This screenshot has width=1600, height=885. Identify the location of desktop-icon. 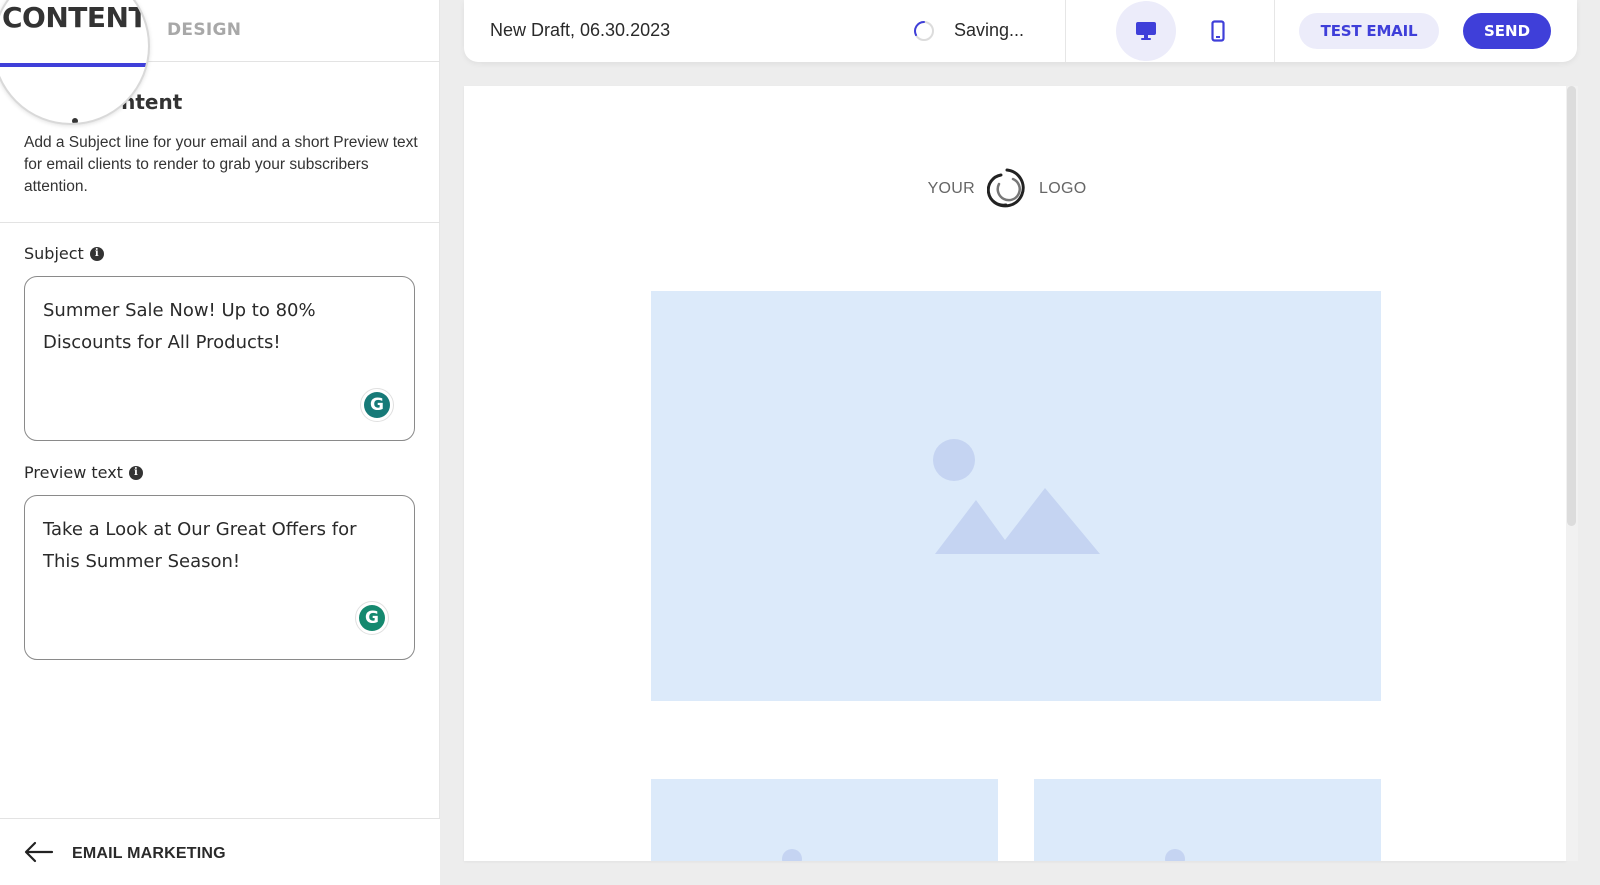
(1146, 31).